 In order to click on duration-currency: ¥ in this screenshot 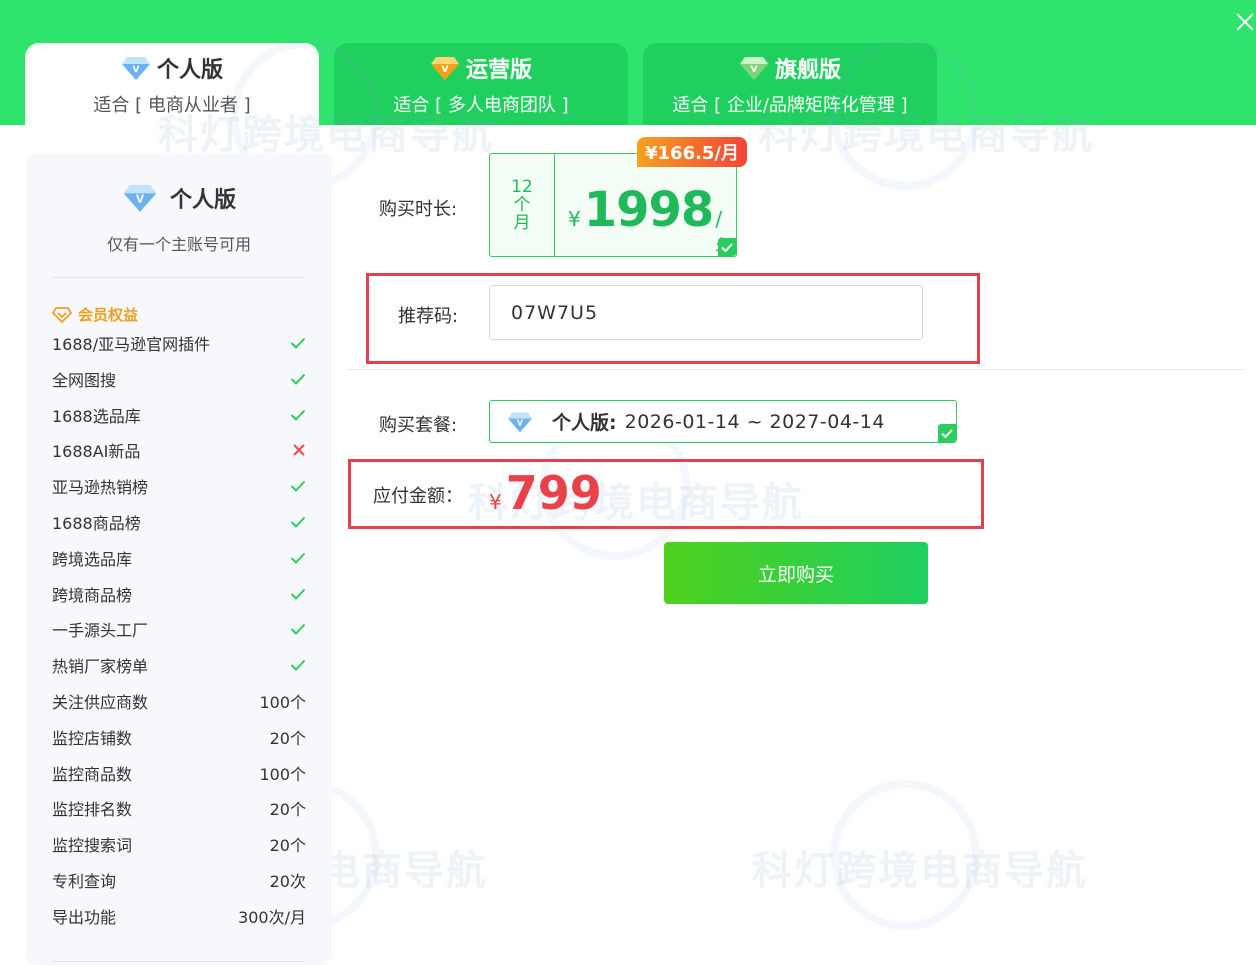, I will do `click(574, 219)`.